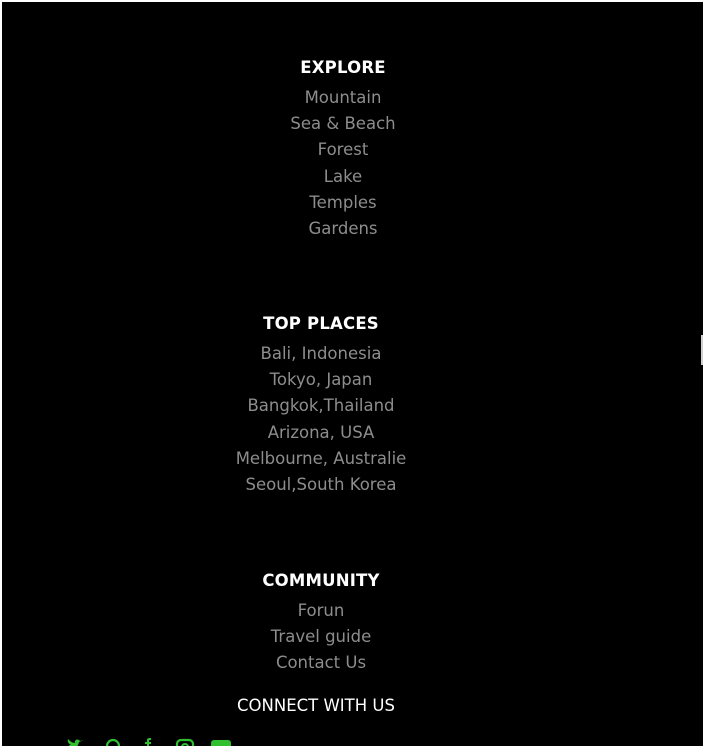  I want to click on community-link-contact-us: Contact Us, so click(321, 663).